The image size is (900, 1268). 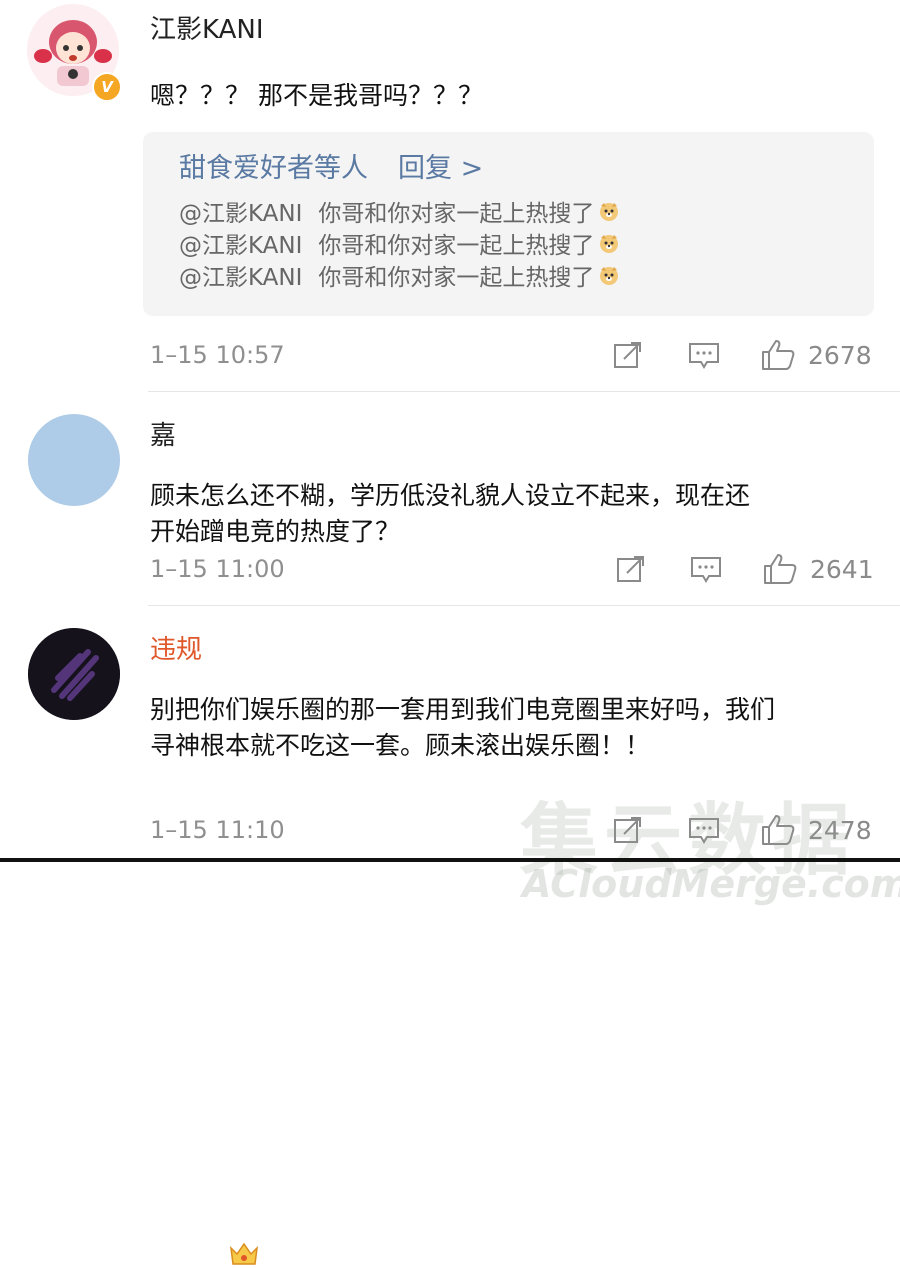 I want to click on comment-meta: 1–15 11:00 2641, so click(x=512, y=569).